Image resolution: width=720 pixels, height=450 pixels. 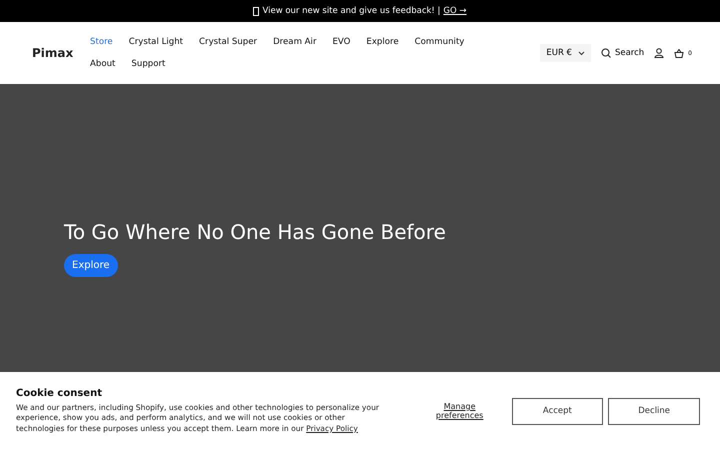 What do you see at coordinates (232, 42) in the screenshot?
I see `nav-link: Crystal Super` at bounding box center [232, 42].